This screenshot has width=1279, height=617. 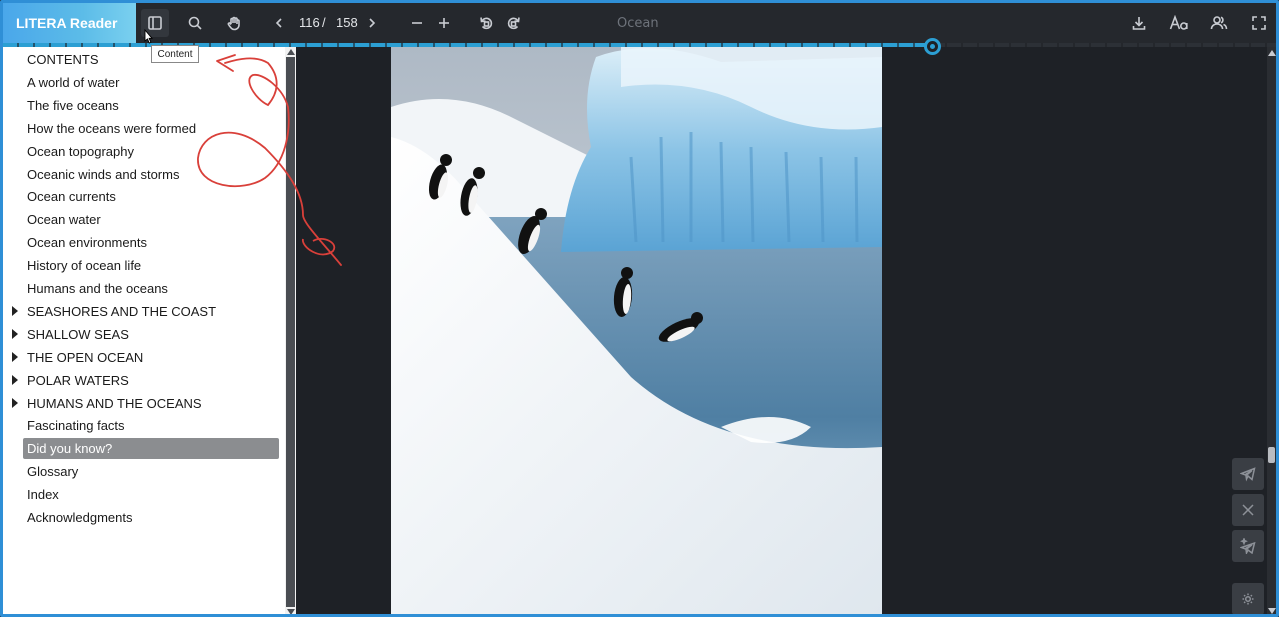 What do you see at coordinates (1272, 53) in the screenshot?
I see `main-scroll-up-arrow` at bounding box center [1272, 53].